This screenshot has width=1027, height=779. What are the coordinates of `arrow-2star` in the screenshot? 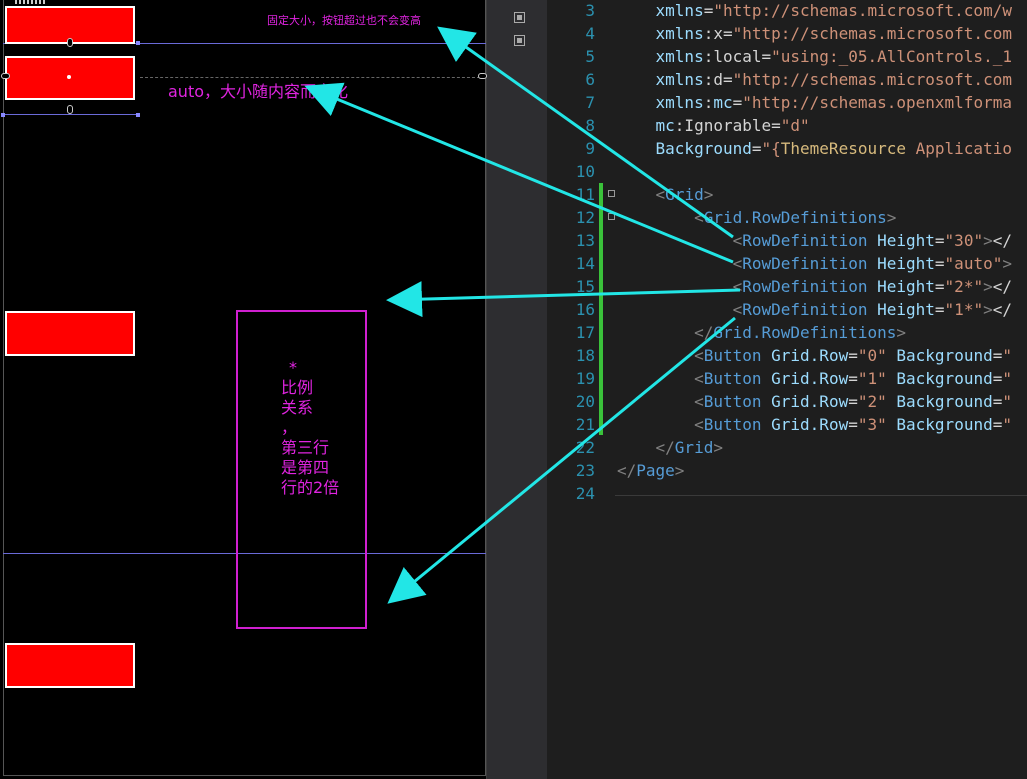 It's located at (563, 299).